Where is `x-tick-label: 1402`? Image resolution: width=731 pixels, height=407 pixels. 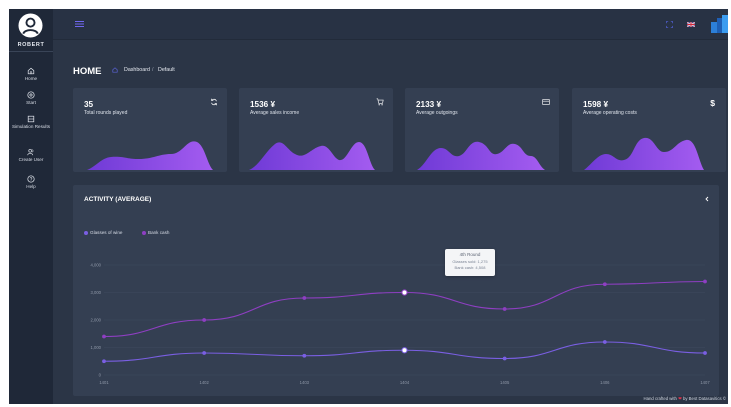
x-tick-label: 1402 is located at coordinates (205, 382).